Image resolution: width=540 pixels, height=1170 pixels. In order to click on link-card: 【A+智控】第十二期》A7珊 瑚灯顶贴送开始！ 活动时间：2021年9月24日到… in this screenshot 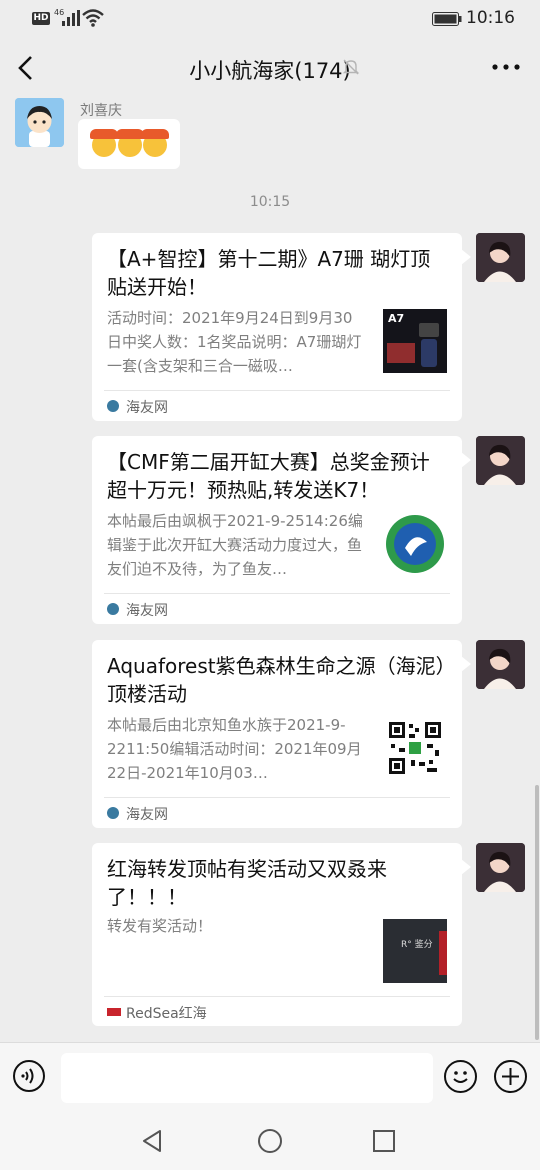, I will do `click(281, 327)`.